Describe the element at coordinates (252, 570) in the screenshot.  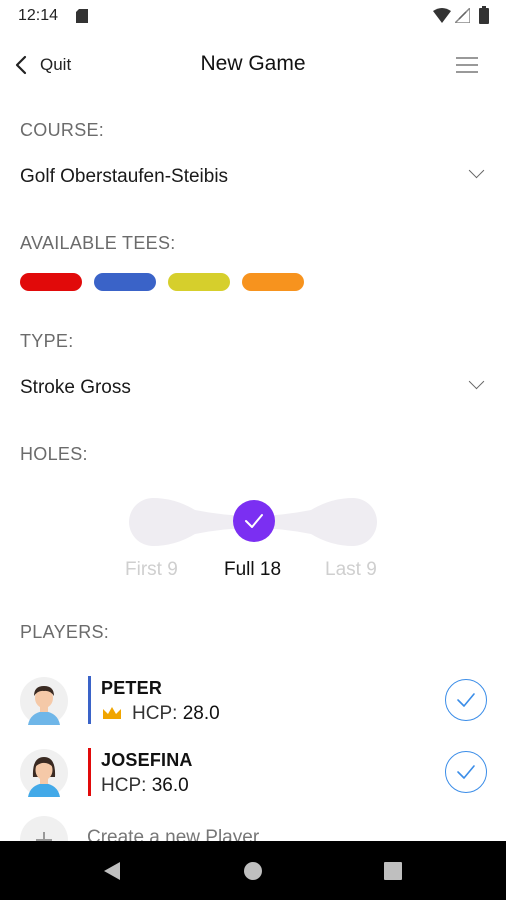
I see `holes-option-full18: Full 18` at that location.